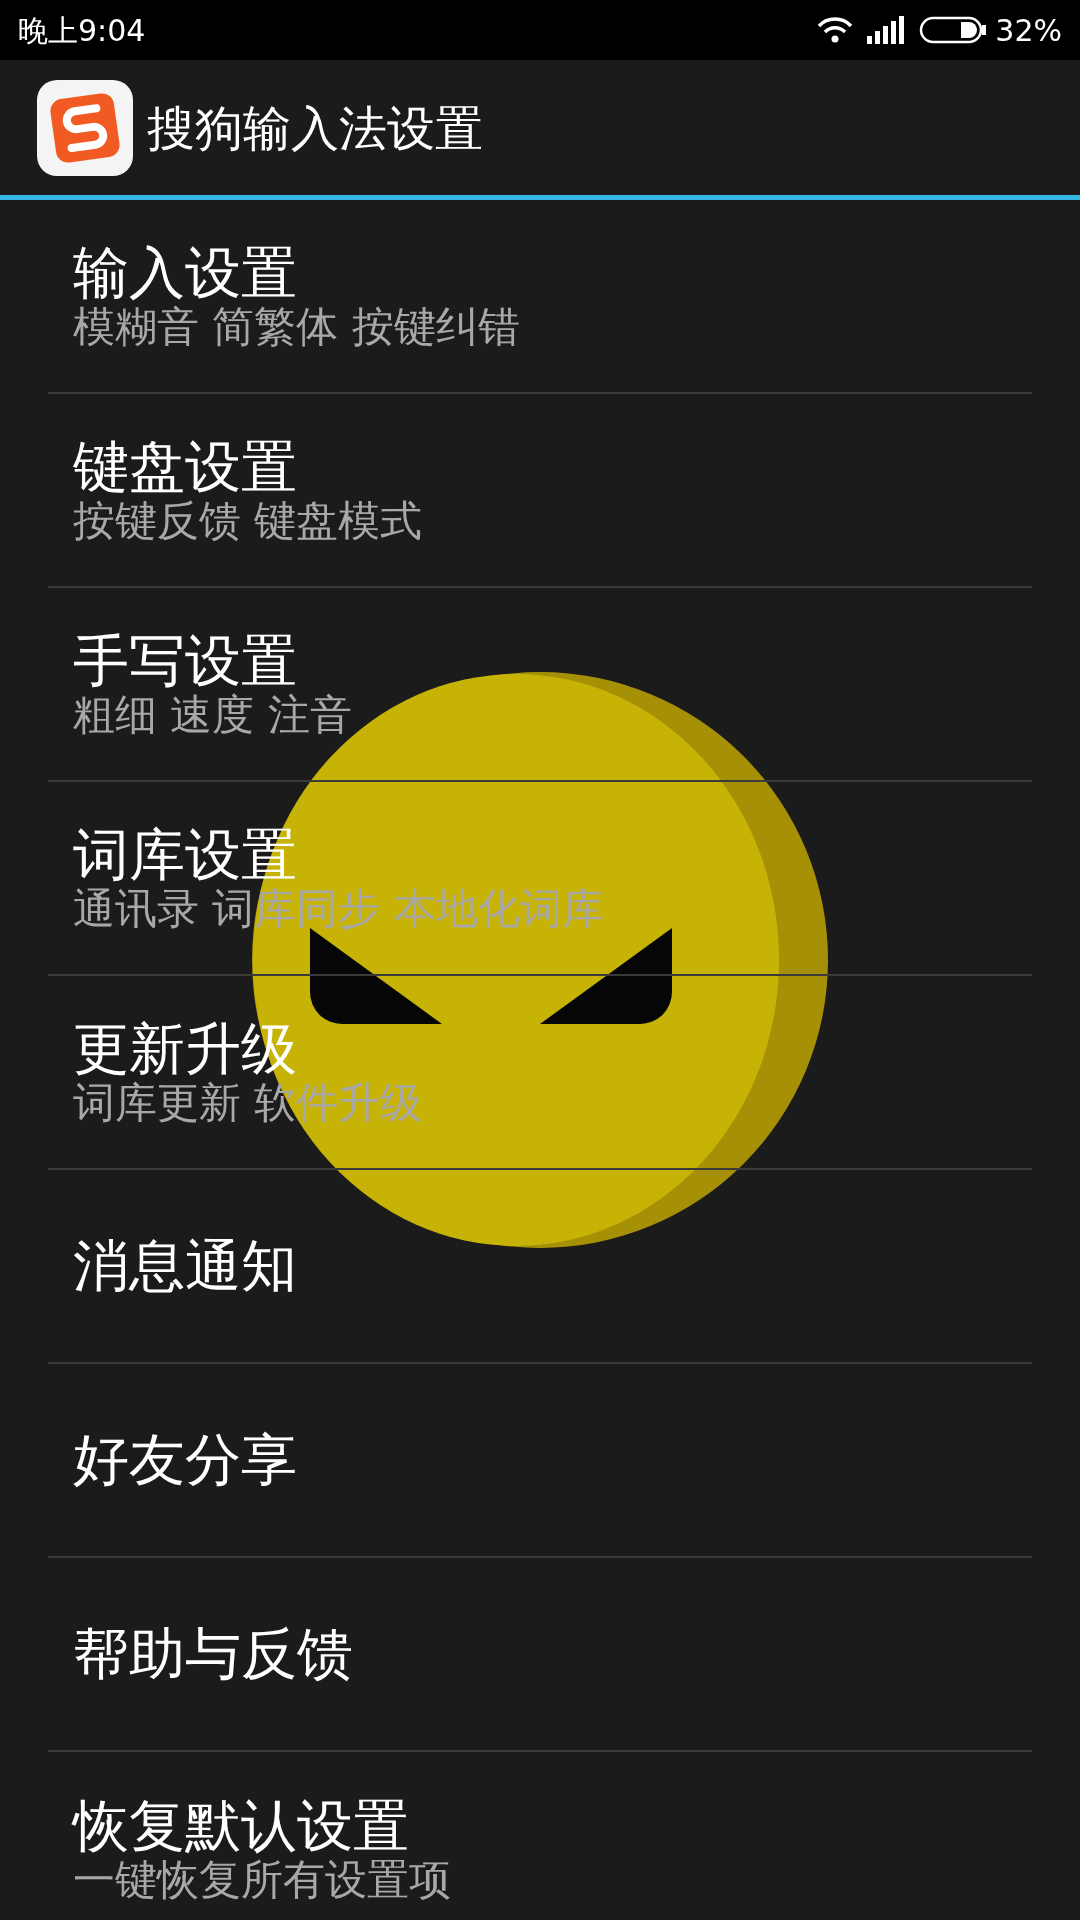 The width and height of the screenshot is (1080, 1920). What do you see at coordinates (297, 326) in the screenshot?
I see `item-summary: 模糊音 简繁体 按键纠错` at bounding box center [297, 326].